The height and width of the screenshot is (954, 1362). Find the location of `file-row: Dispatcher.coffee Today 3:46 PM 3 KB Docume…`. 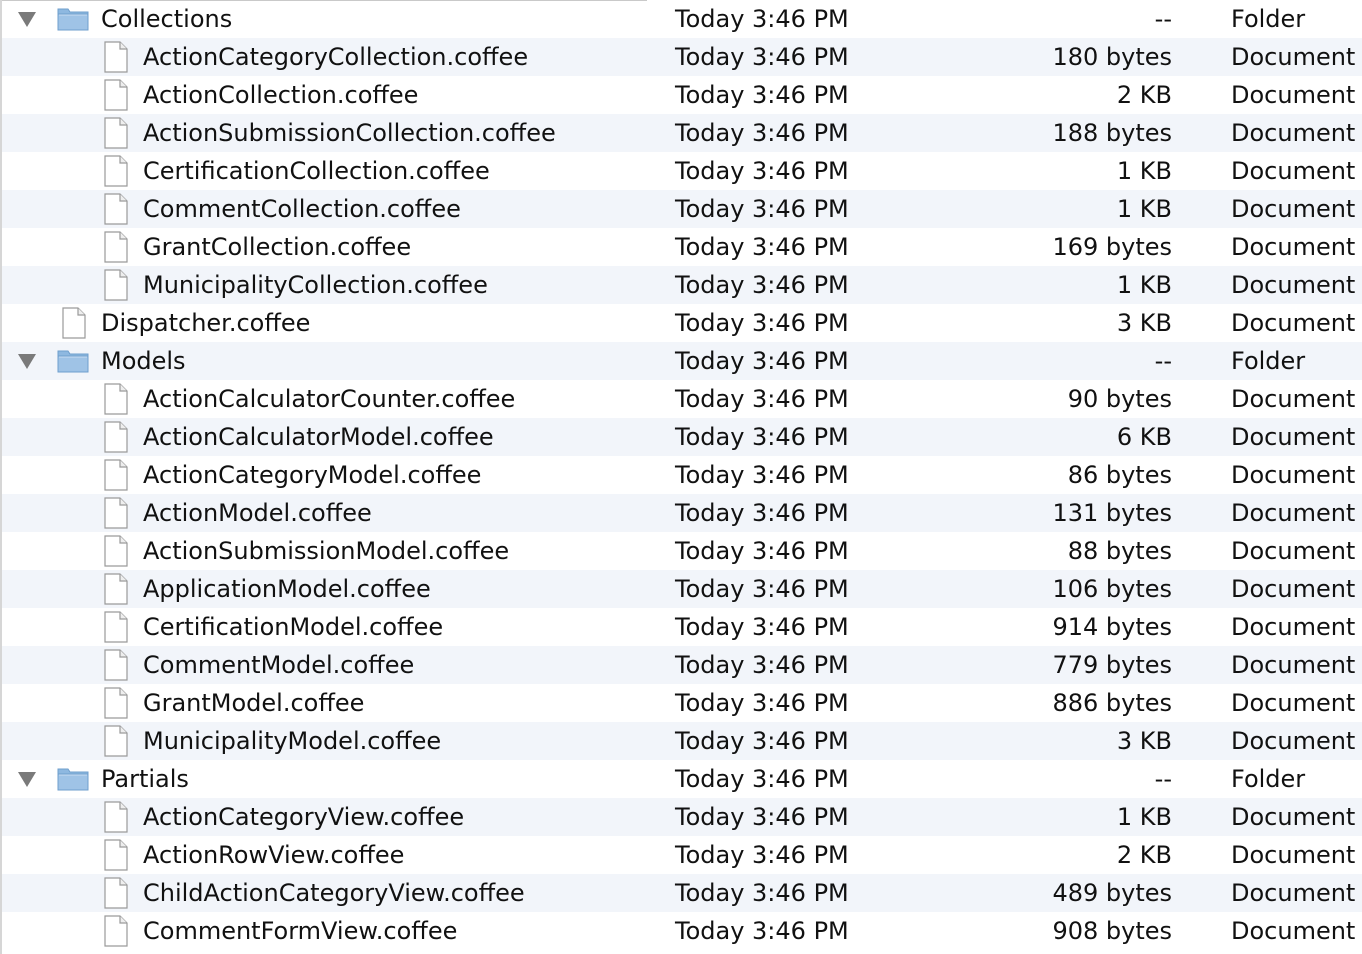

file-row: Dispatcher.coffee Today 3:46 PM 3 KB Docume… is located at coordinates (682, 323).